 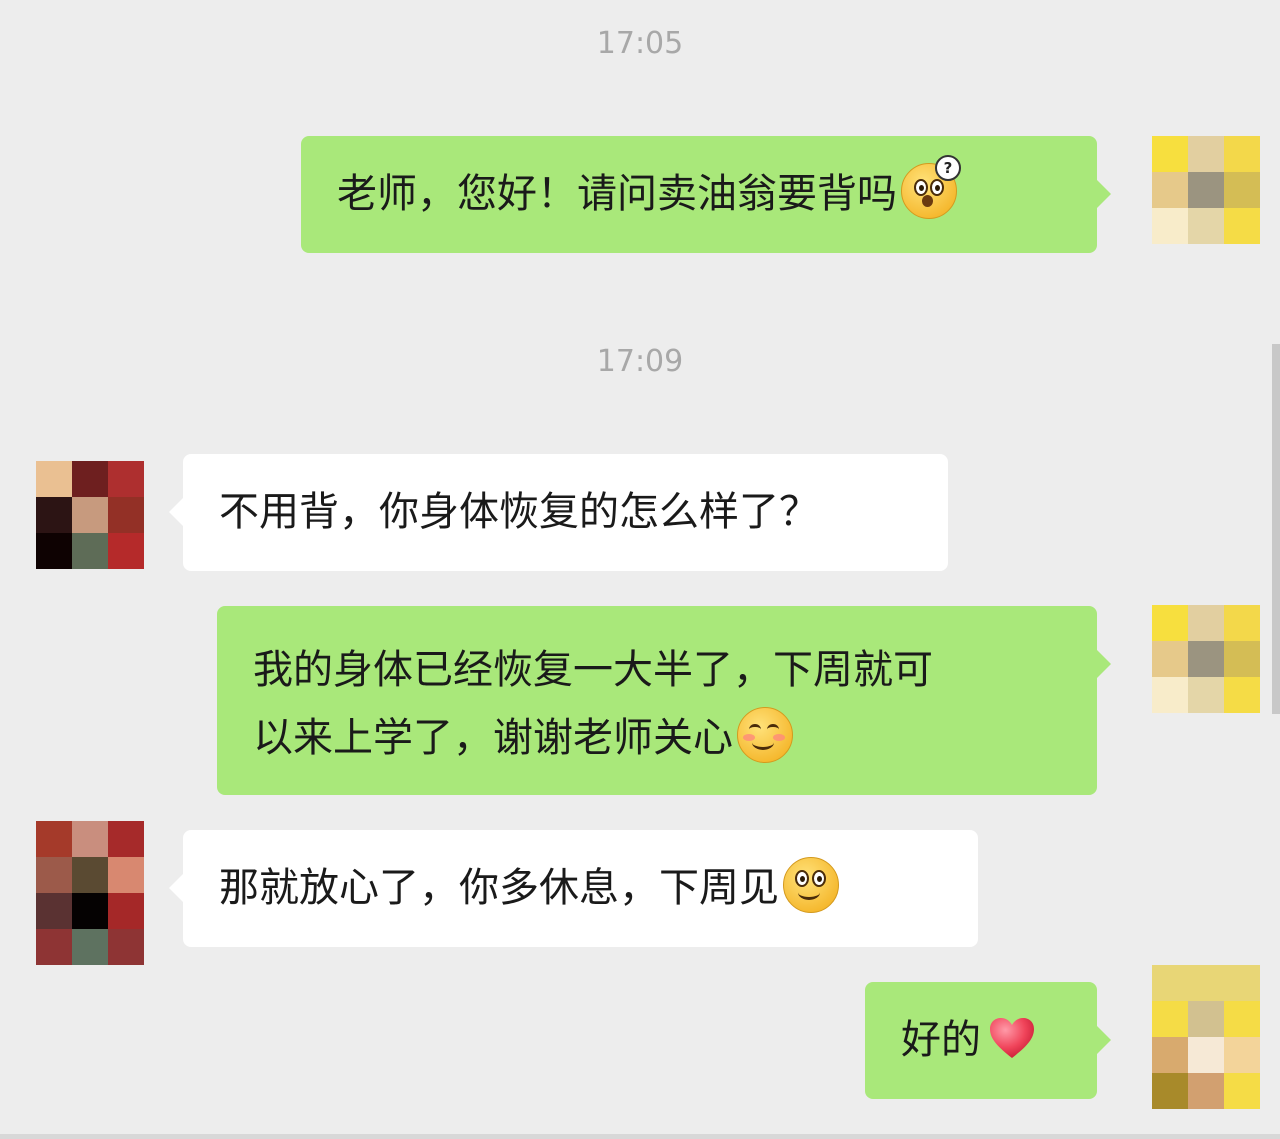 I want to click on message-bubble-outgoing: 好的, so click(x=988, y=1040).